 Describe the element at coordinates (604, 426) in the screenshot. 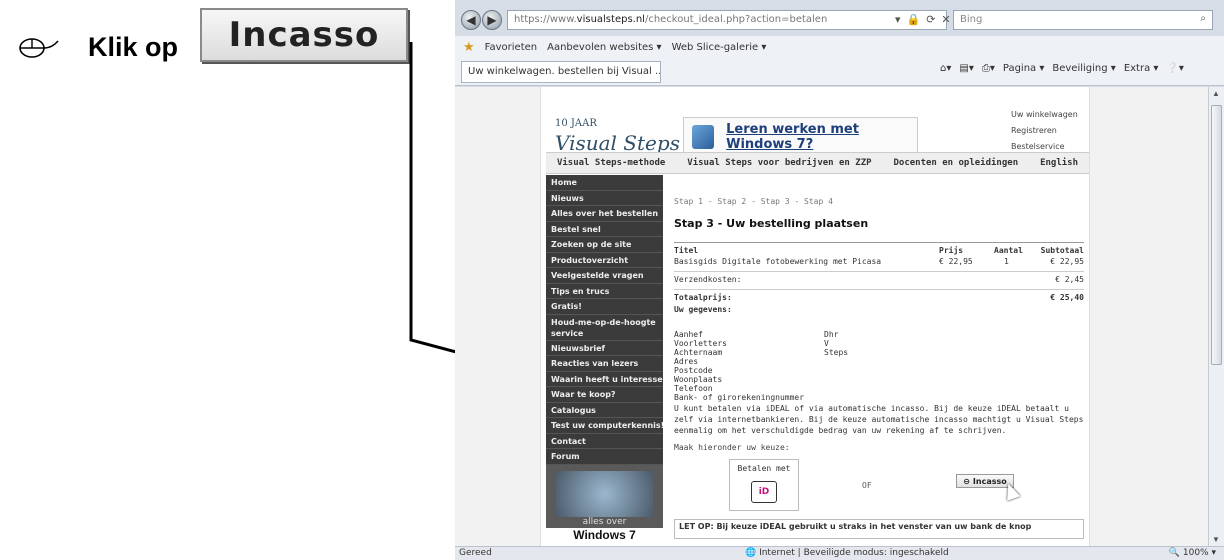

I see `menu-item-test: Test uw computerkennis!` at that location.